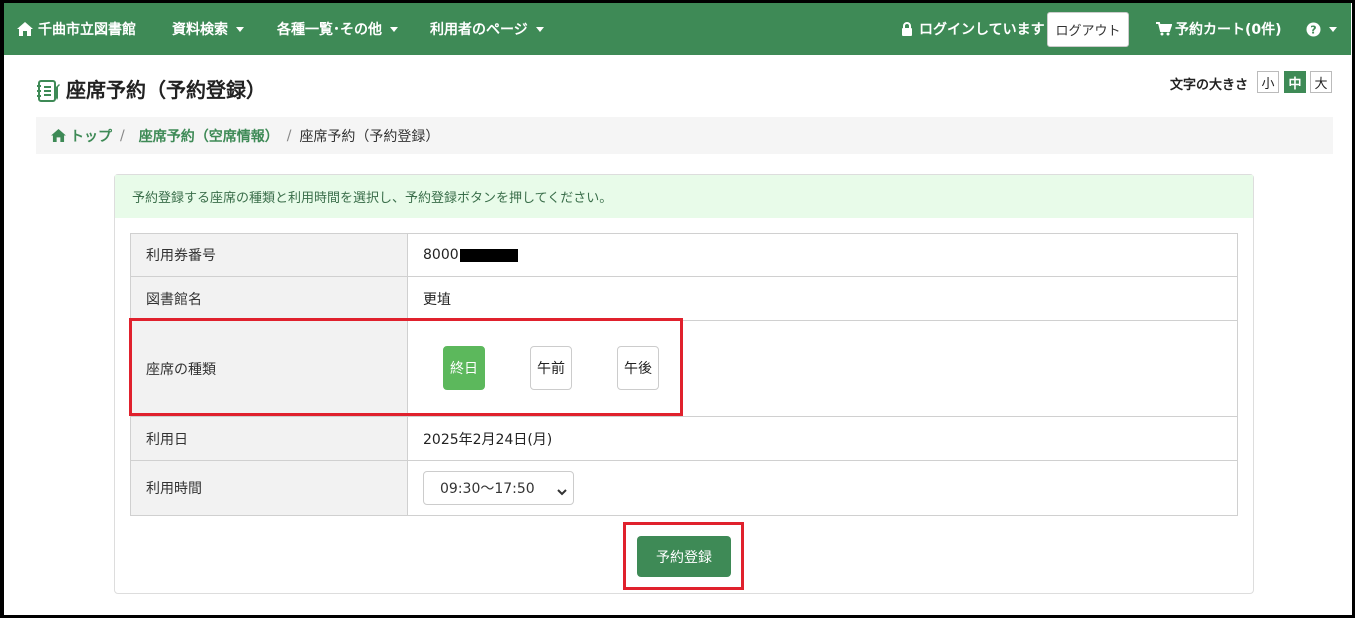 This screenshot has height=618, width=1355. I want to click on card-number-value: 8000, so click(441, 255).